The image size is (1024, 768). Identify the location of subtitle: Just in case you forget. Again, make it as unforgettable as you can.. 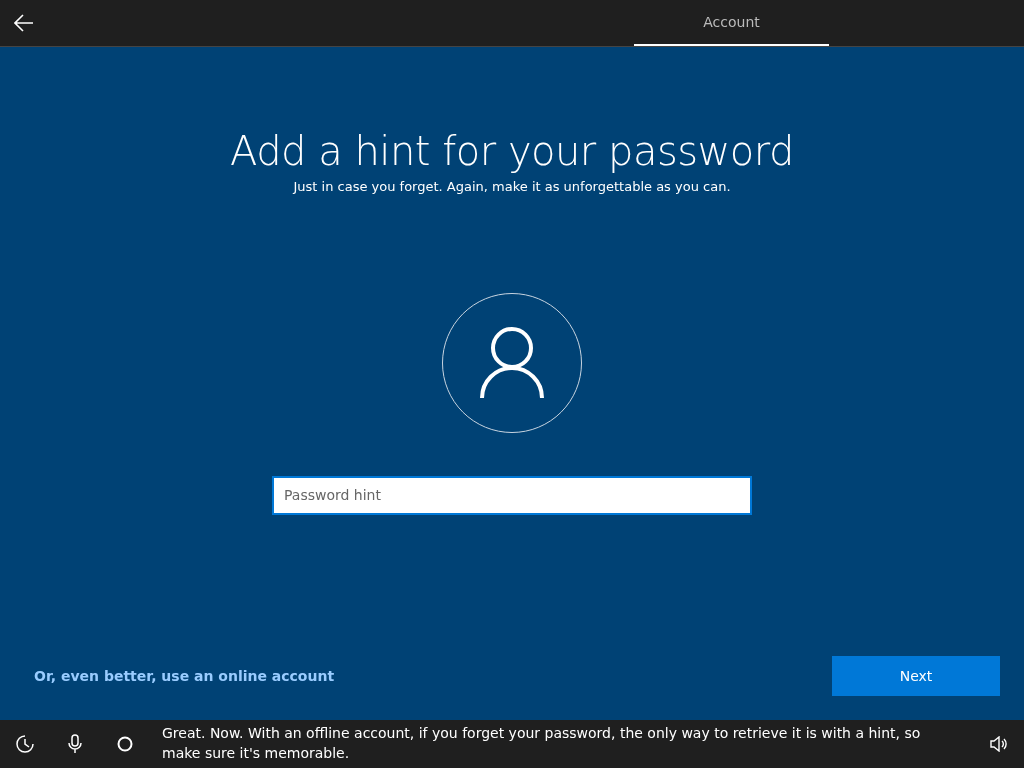
(512, 187).